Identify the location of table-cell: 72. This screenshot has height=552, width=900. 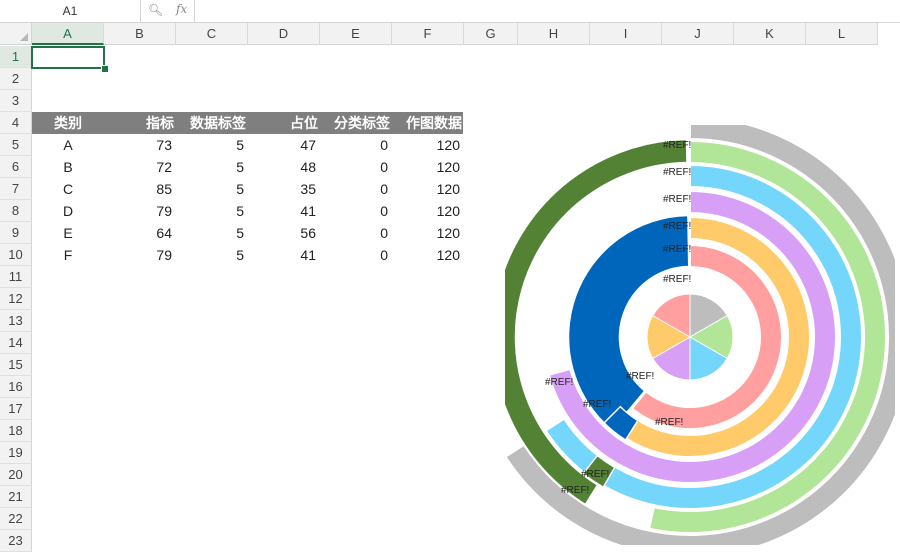
(140, 167).